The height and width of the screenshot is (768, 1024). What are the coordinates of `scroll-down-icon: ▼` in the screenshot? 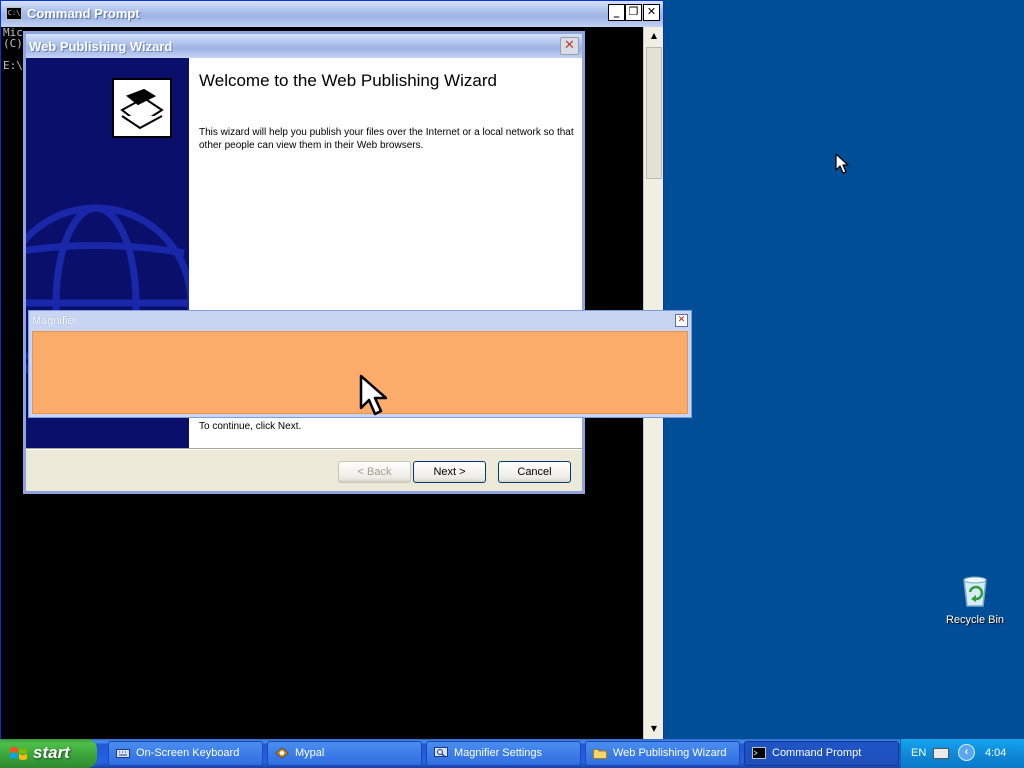 It's located at (654, 729).